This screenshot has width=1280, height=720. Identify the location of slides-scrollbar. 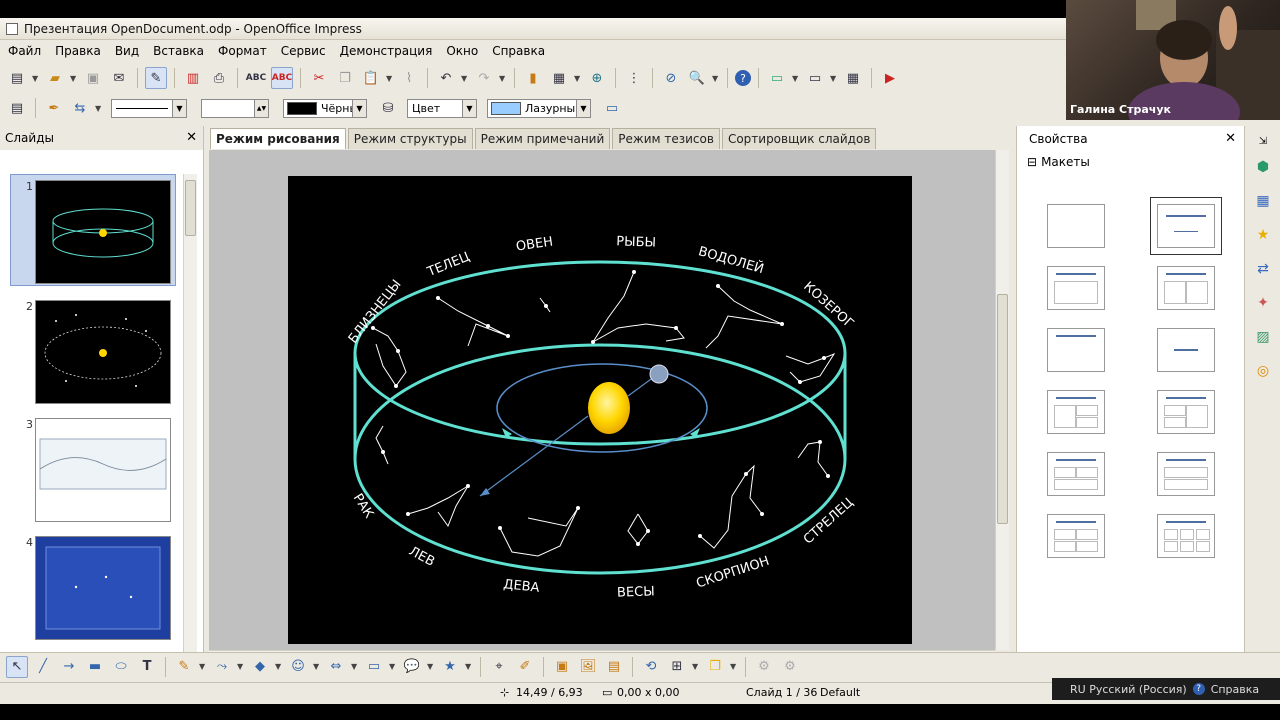
(190, 420).